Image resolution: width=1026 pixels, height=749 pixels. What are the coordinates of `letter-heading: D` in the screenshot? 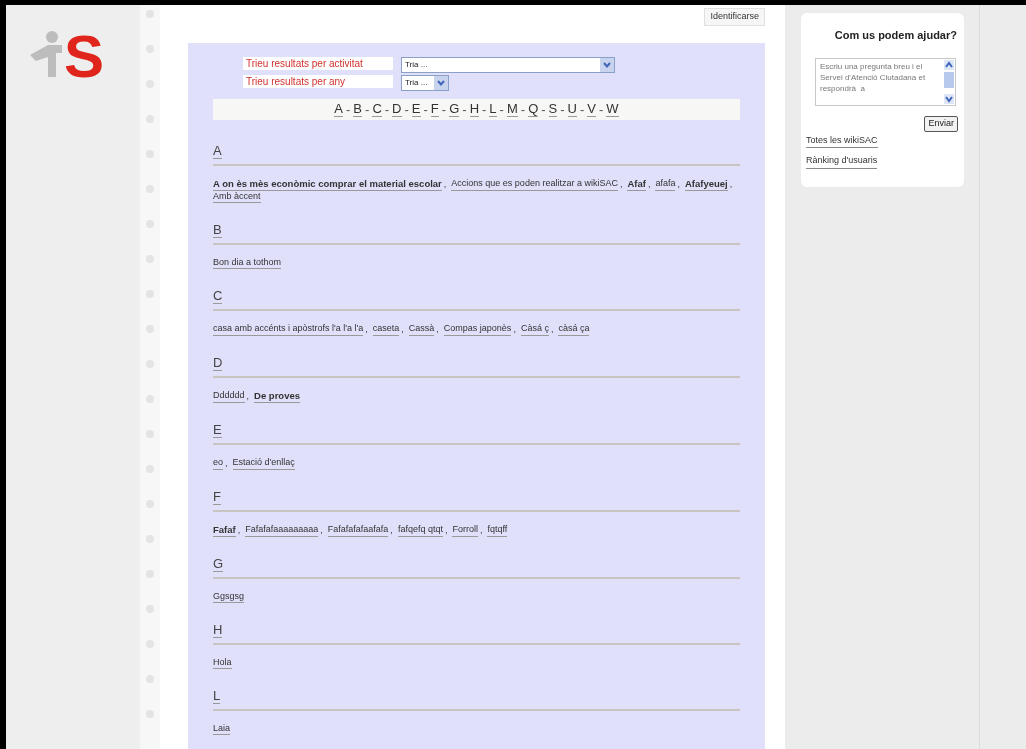 It's located at (218, 363).